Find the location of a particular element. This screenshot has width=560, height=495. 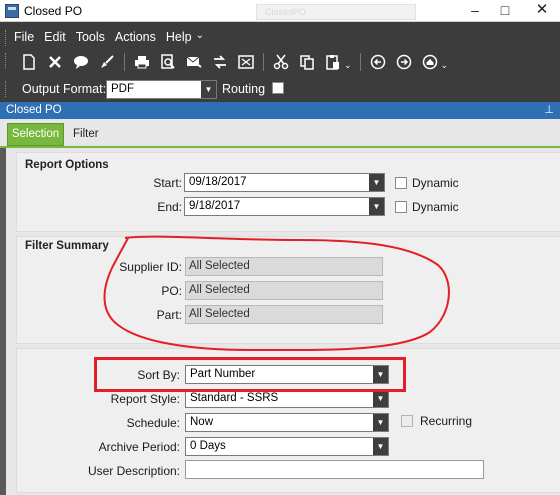

schedule-select: Now ▼ is located at coordinates (287, 422).